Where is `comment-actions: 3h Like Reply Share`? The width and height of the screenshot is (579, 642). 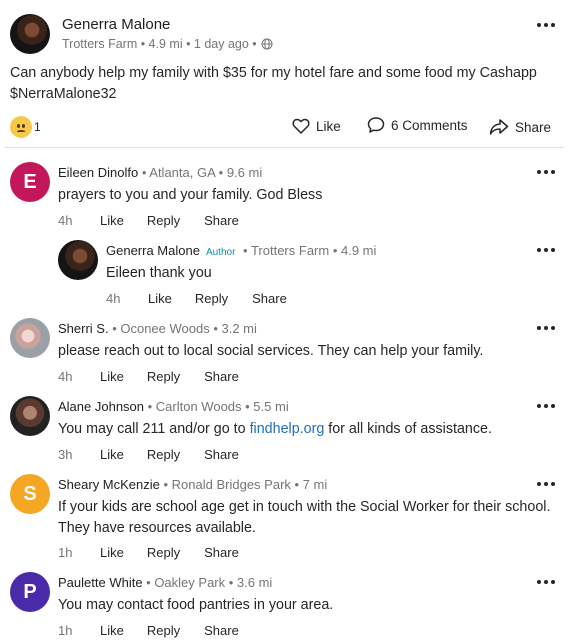
comment-actions: 3h Like Reply Share is located at coordinates (148, 454).